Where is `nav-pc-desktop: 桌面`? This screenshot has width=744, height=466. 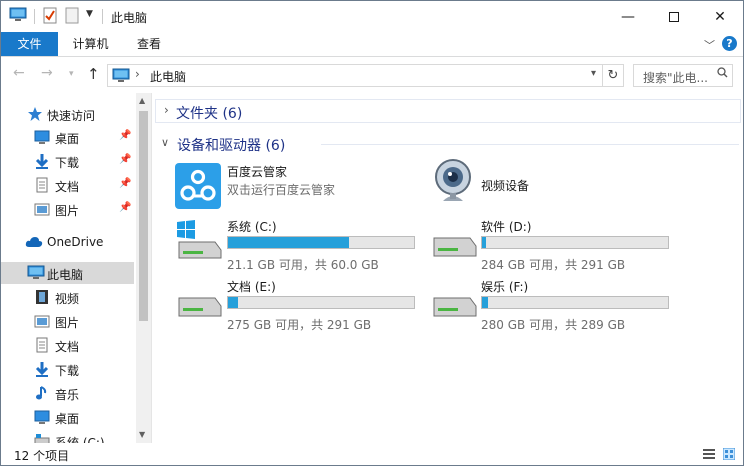 nav-pc-desktop: 桌面 is located at coordinates (67, 417).